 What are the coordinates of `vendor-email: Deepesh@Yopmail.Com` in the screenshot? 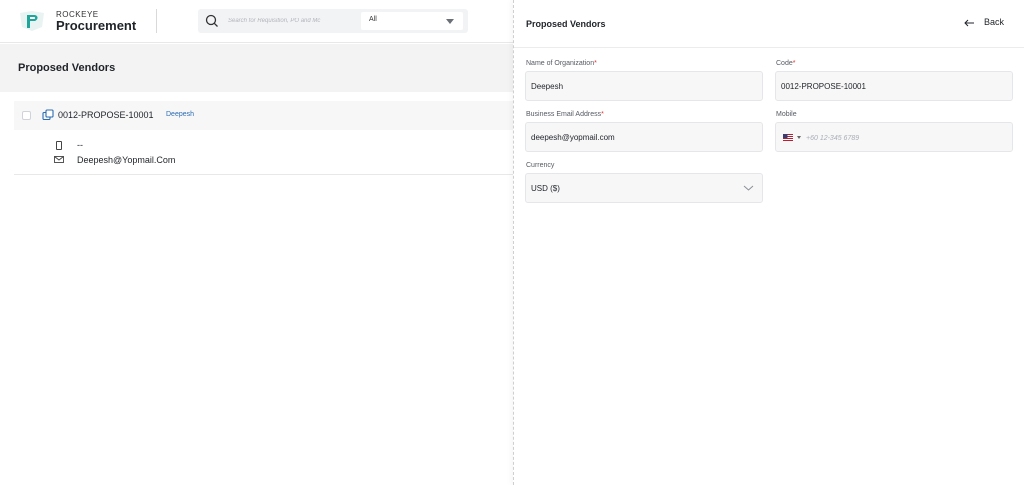 It's located at (126, 160).